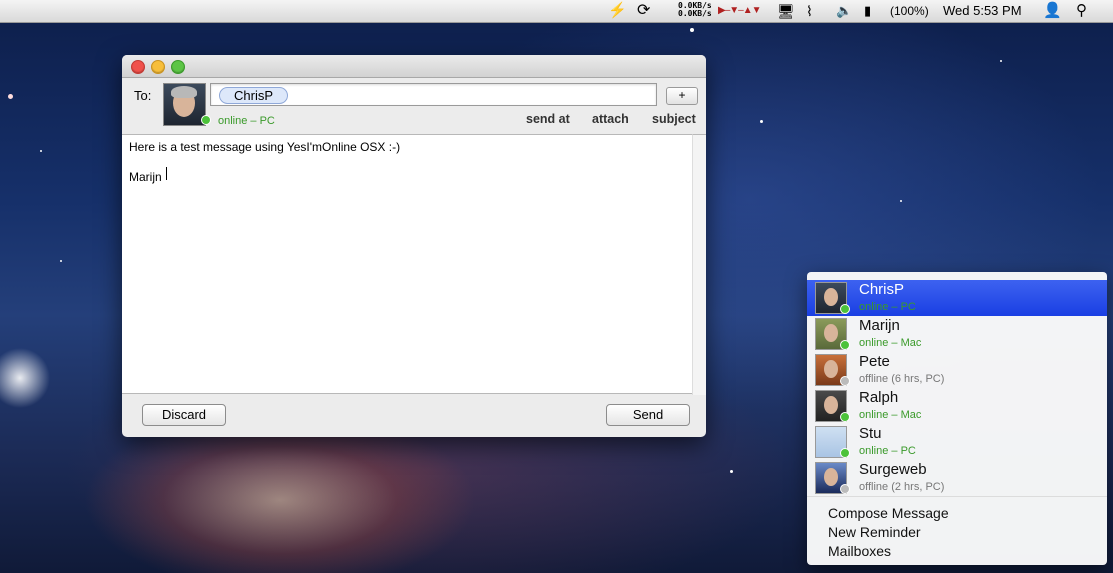 This screenshot has width=1113, height=573. What do you see at coordinates (957, 496) in the screenshot?
I see `menu-separator` at bounding box center [957, 496].